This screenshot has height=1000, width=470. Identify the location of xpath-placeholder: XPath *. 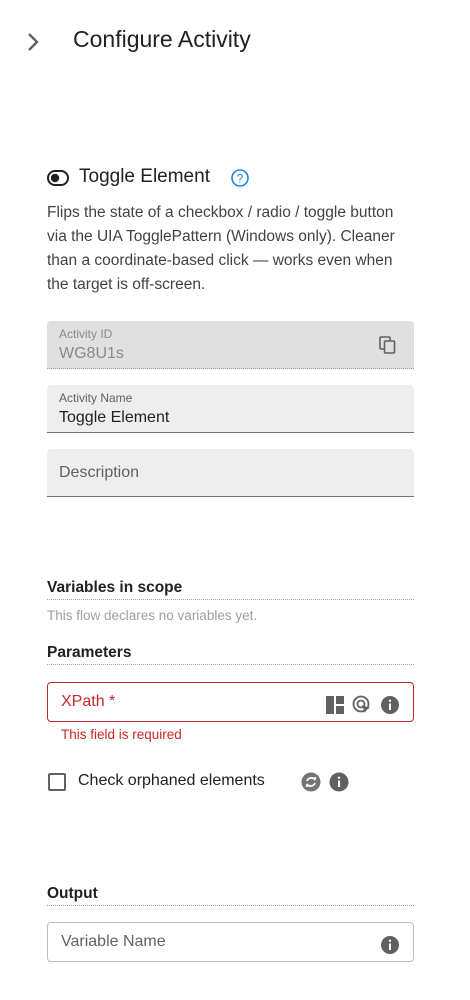
(88, 701).